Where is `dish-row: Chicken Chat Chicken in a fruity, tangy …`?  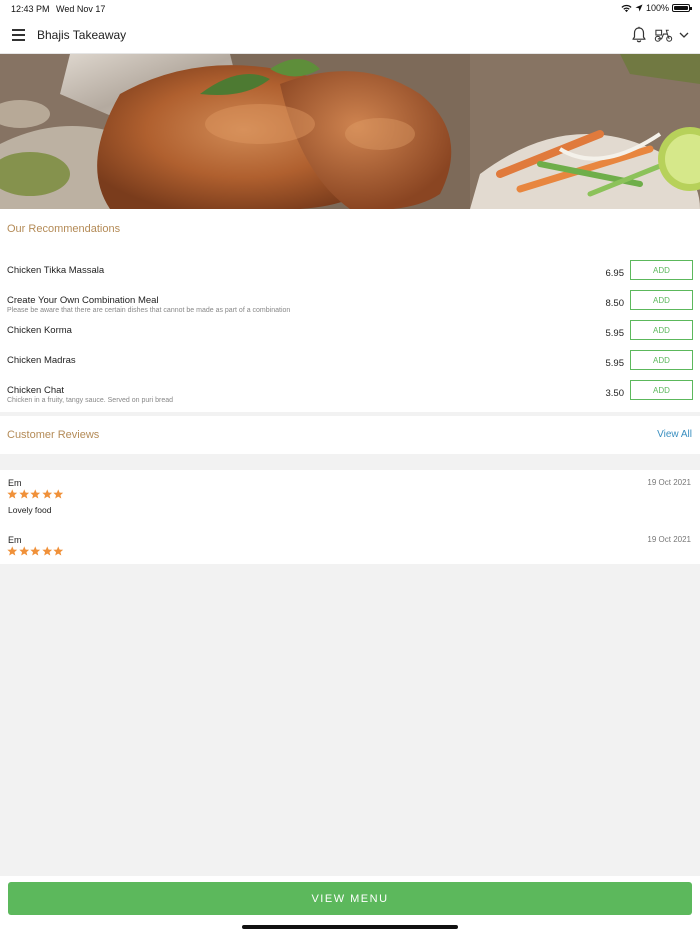
dish-row: Chicken Chat Chicken in a fruity, tangy … is located at coordinates (350, 397).